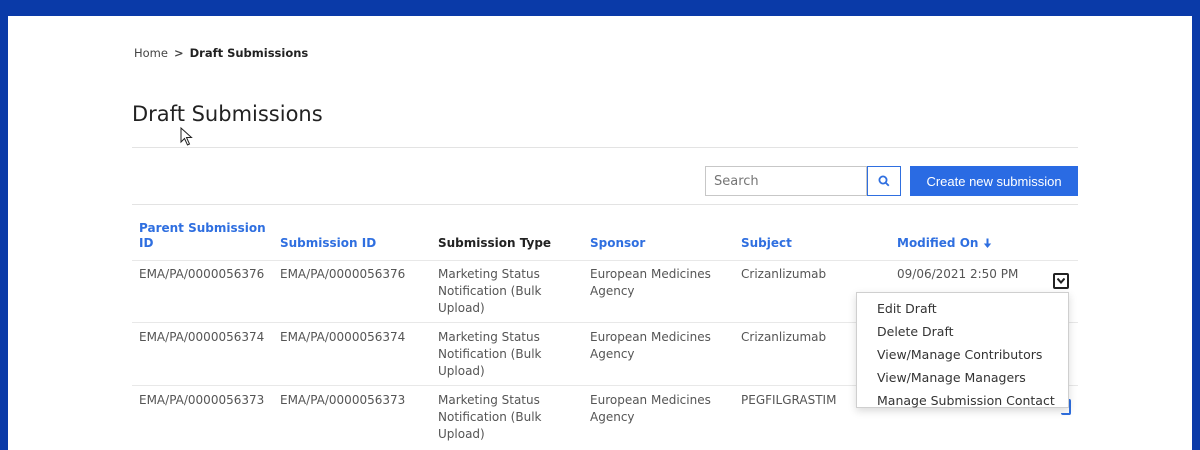  Describe the element at coordinates (495, 243) in the screenshot. I see `header-submission-type: Submission Type` at that location.